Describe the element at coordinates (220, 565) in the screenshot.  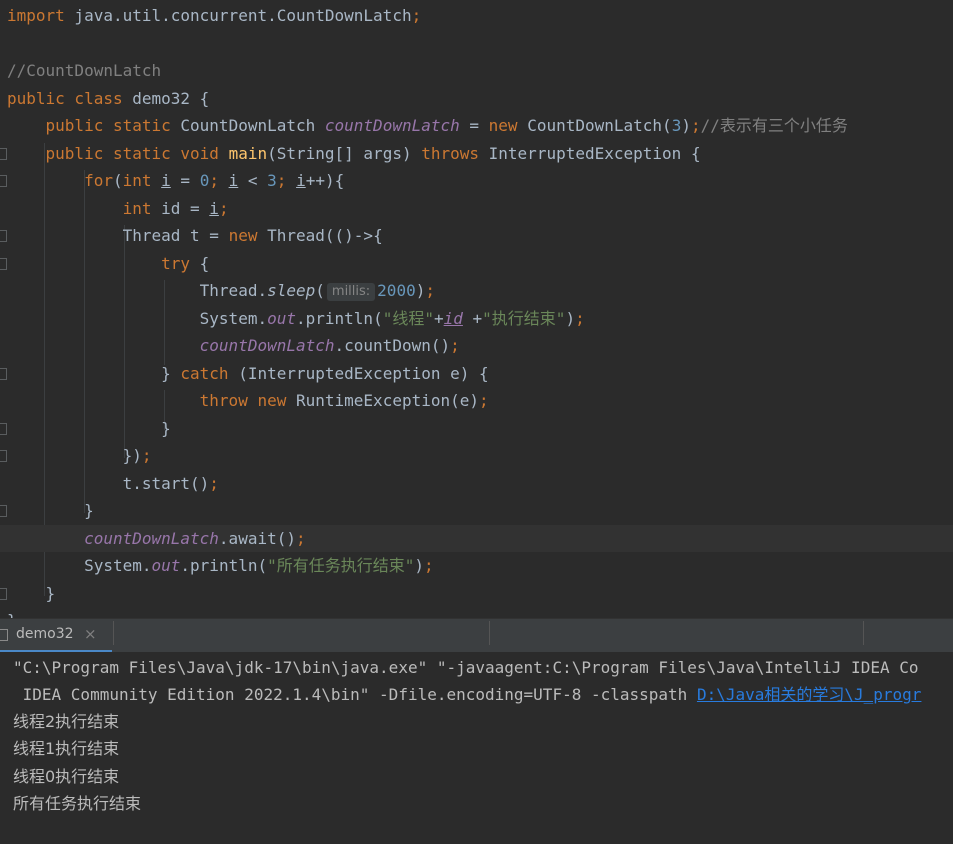
I see `code-text: System.out.println("所有任务执行结束");` at that location.